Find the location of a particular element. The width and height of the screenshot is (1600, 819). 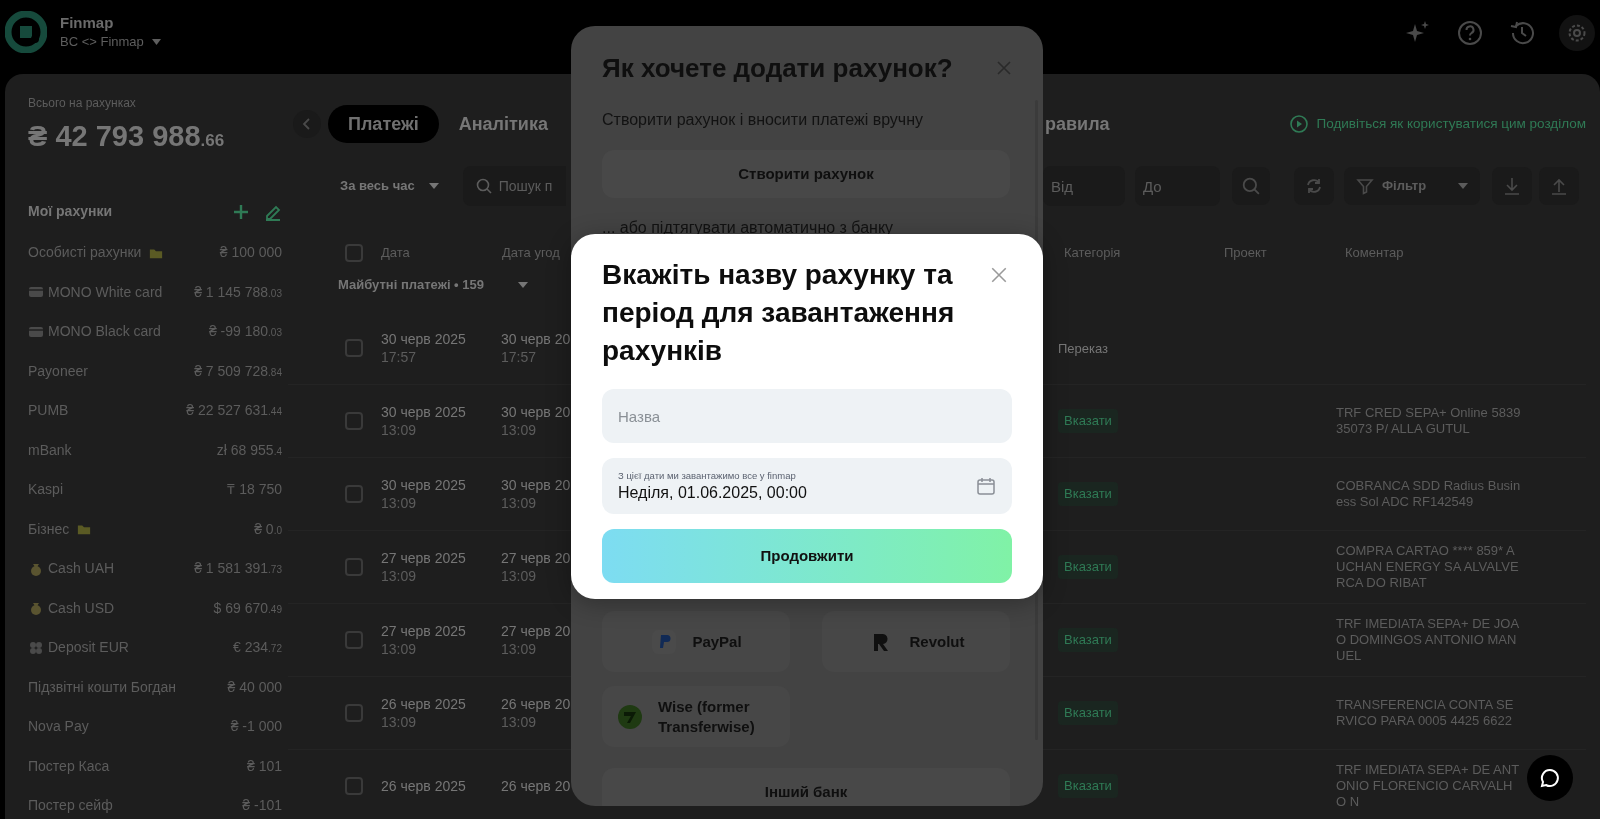

download-button is located at coordinates (1512, 186).